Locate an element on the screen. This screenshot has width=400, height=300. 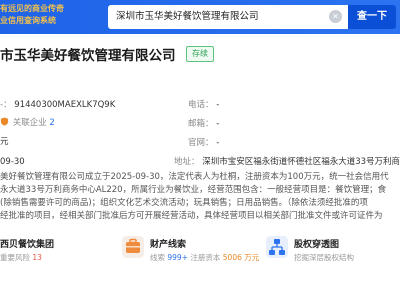
capital-row: 元 is located at coordinates (4, 142).